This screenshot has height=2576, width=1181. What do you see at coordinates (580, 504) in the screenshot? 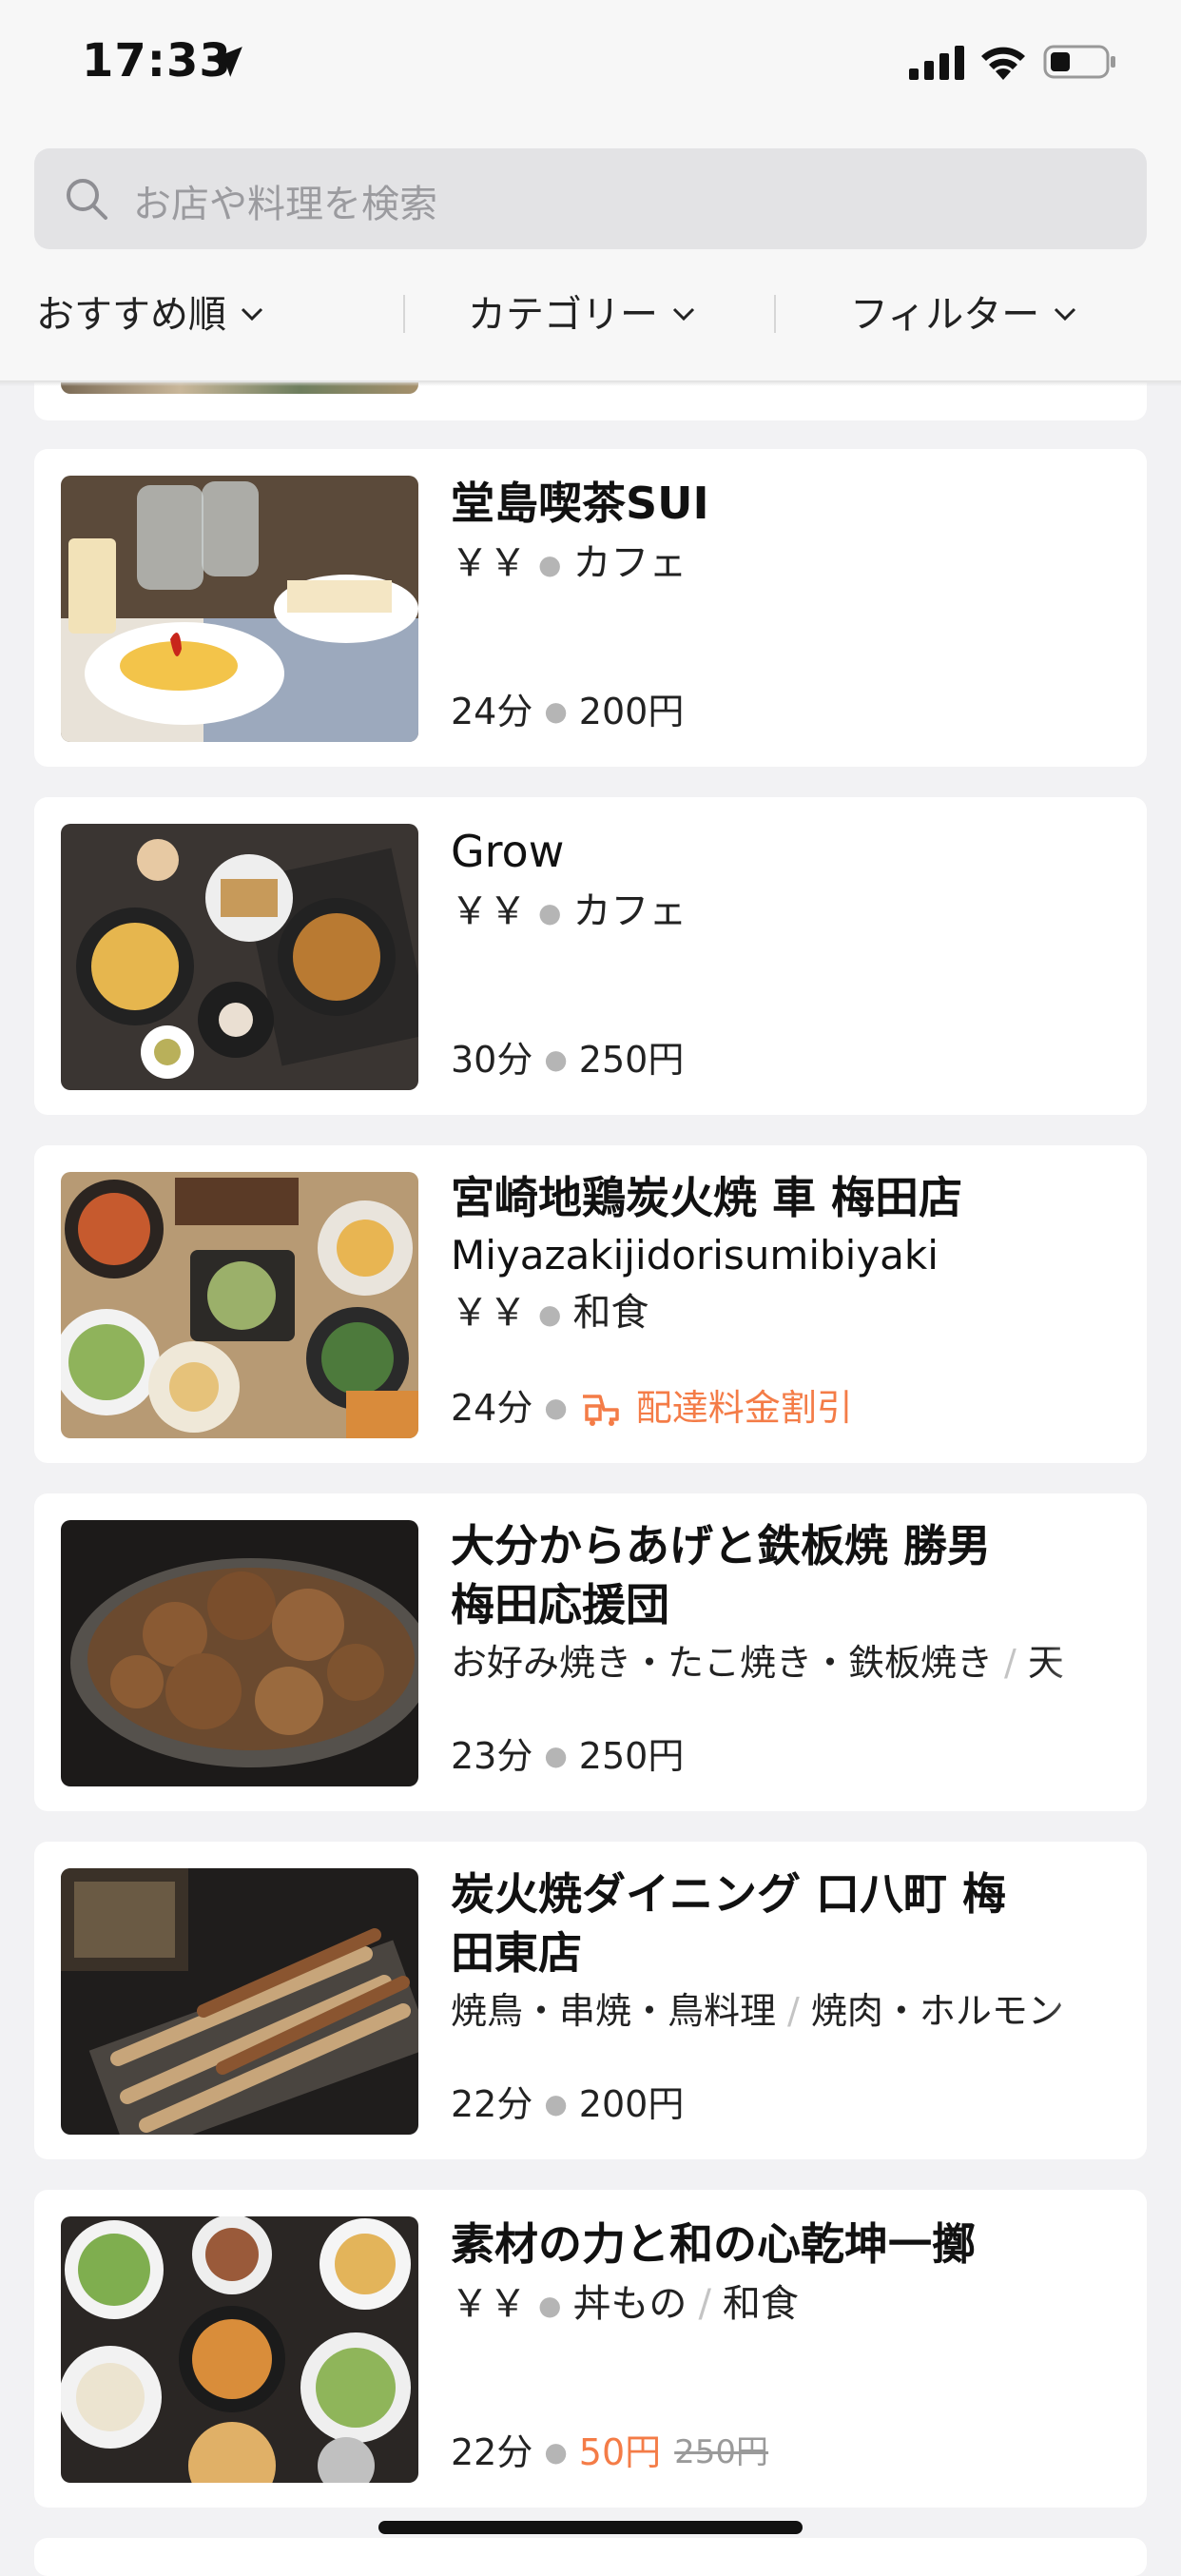
I see `restaurant-name: 堂島喫茶SUI` at bounding box center [580, 504].